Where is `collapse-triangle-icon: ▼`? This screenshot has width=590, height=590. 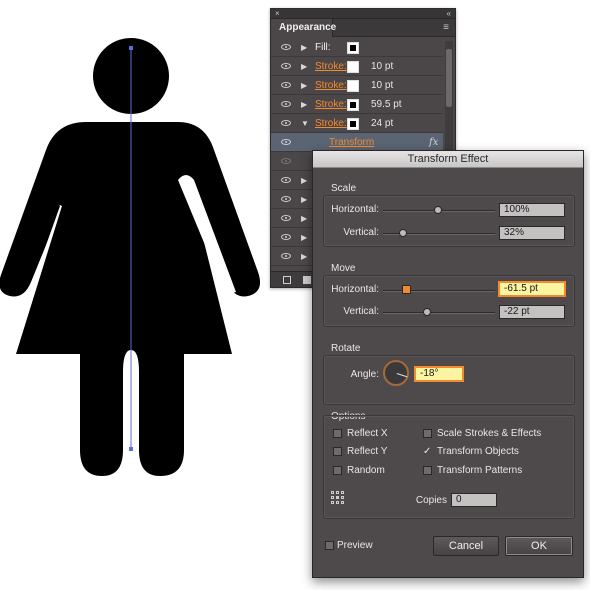 collapse-triangle-icon: ▼ is located at coordinates (305, 123).